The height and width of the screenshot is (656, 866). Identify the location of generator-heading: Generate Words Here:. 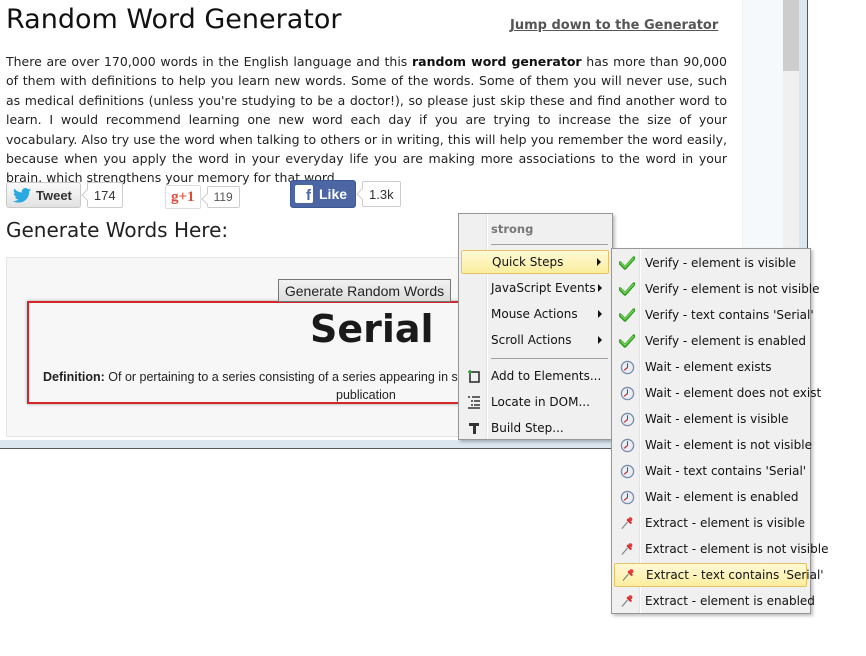
(117, 230).